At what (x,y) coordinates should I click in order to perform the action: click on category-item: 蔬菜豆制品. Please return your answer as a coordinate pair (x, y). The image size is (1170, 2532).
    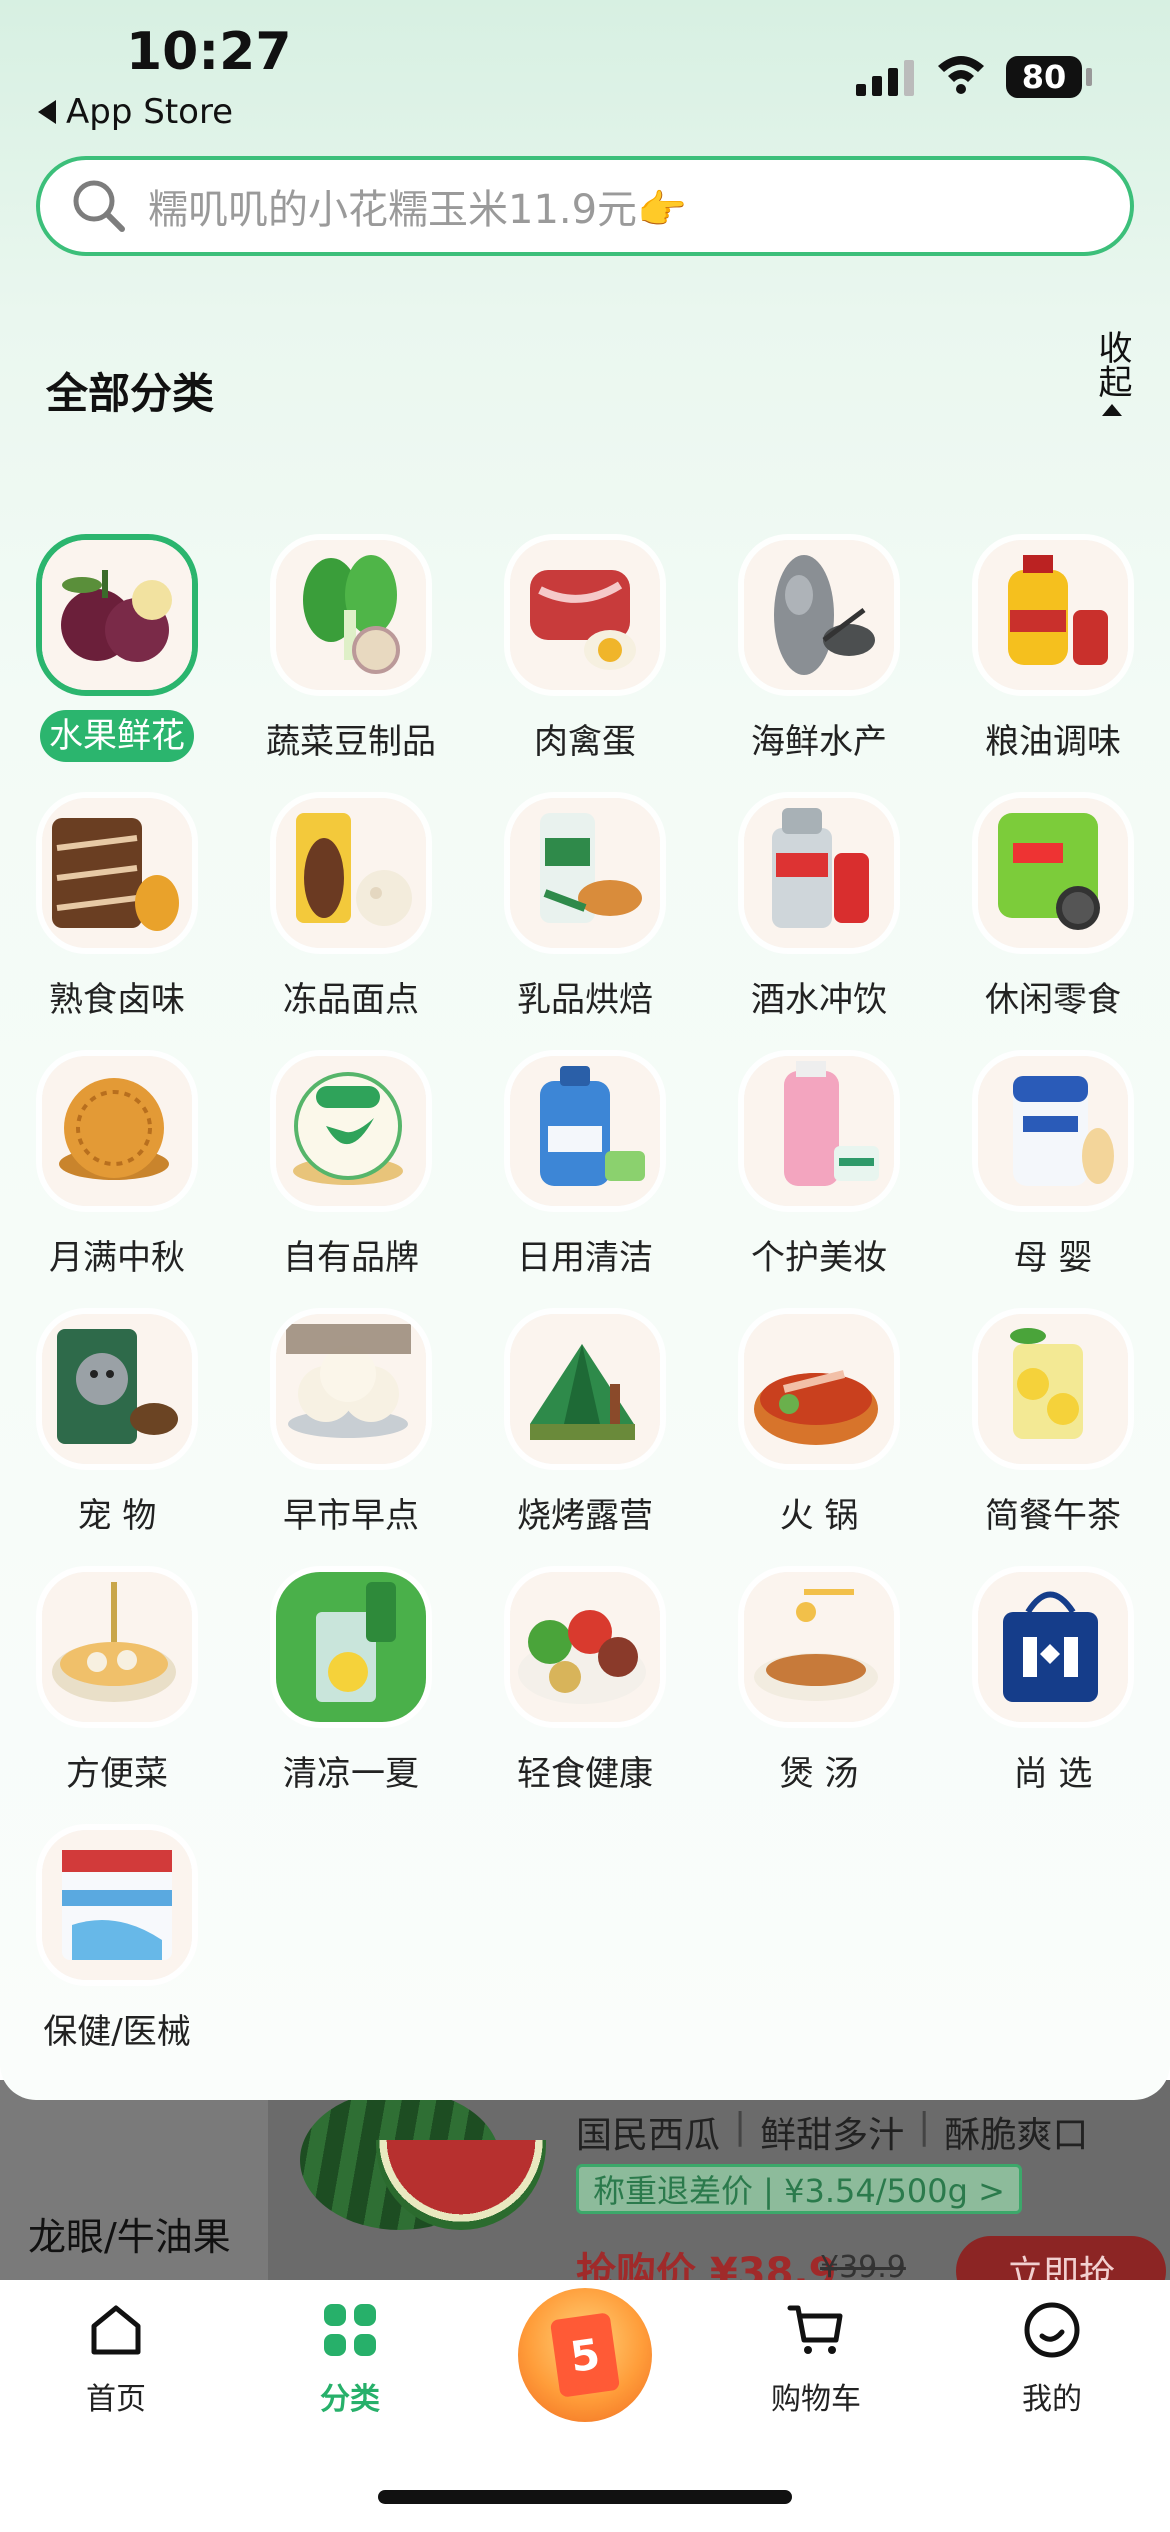
    Looking at the image, I should click on (351, 669).